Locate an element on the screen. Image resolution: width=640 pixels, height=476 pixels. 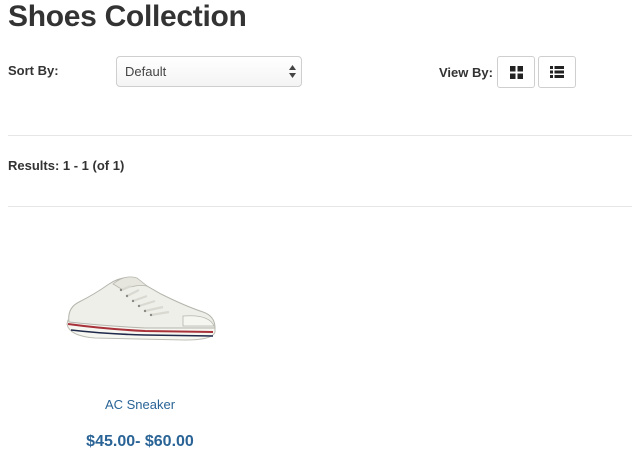
list-view-icon is located at coordinates (557, 72).